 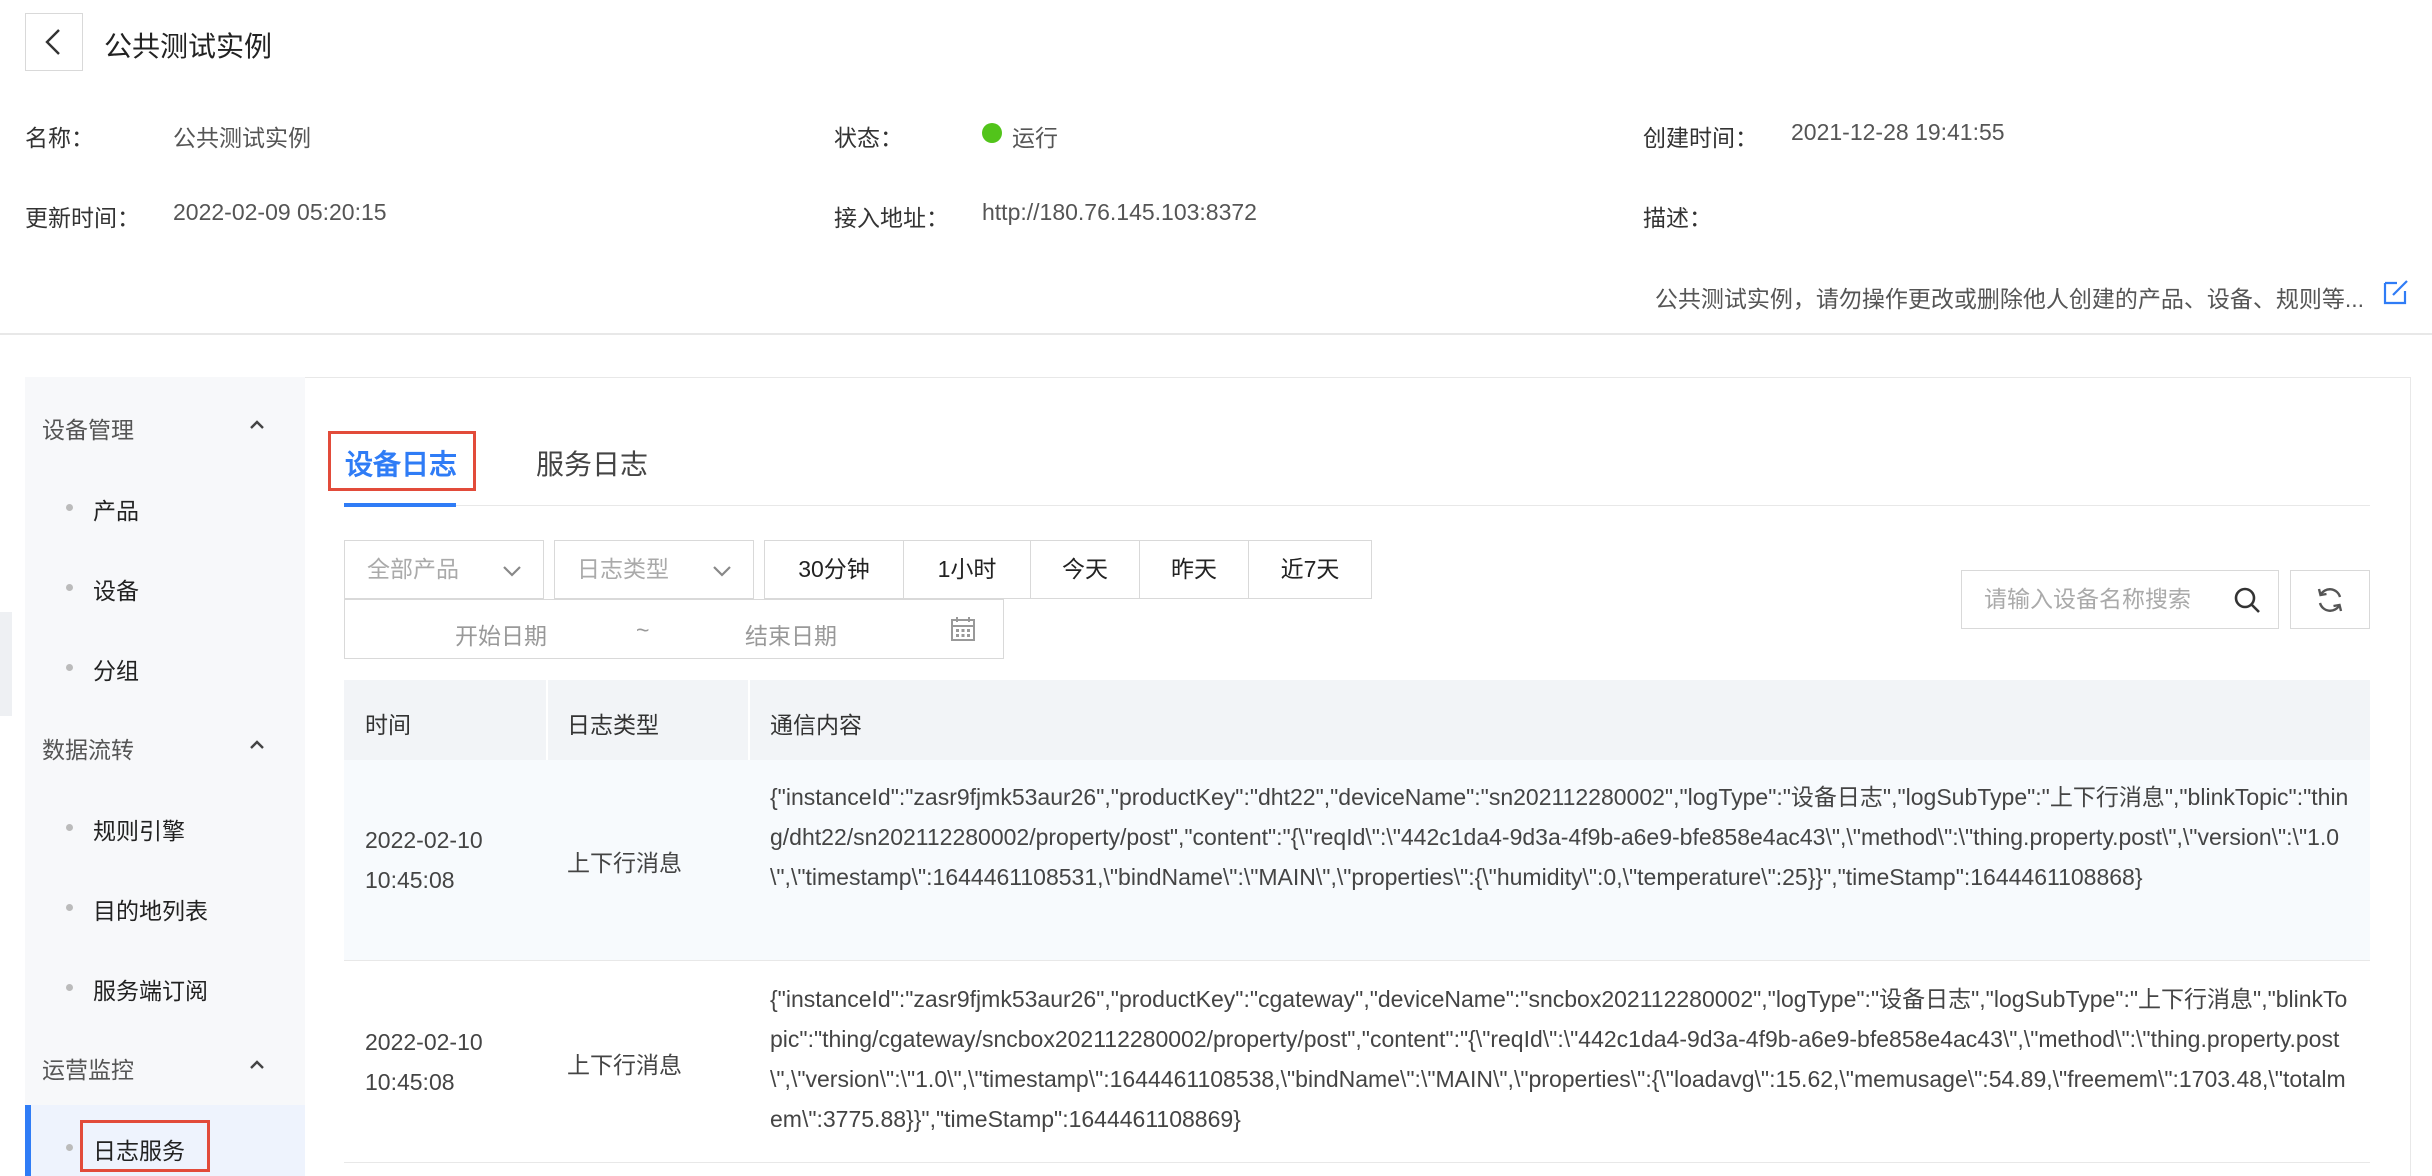 I want to click on sidebar-group-ops-monitoring: 运营监控, so click(x=88, y=1068).